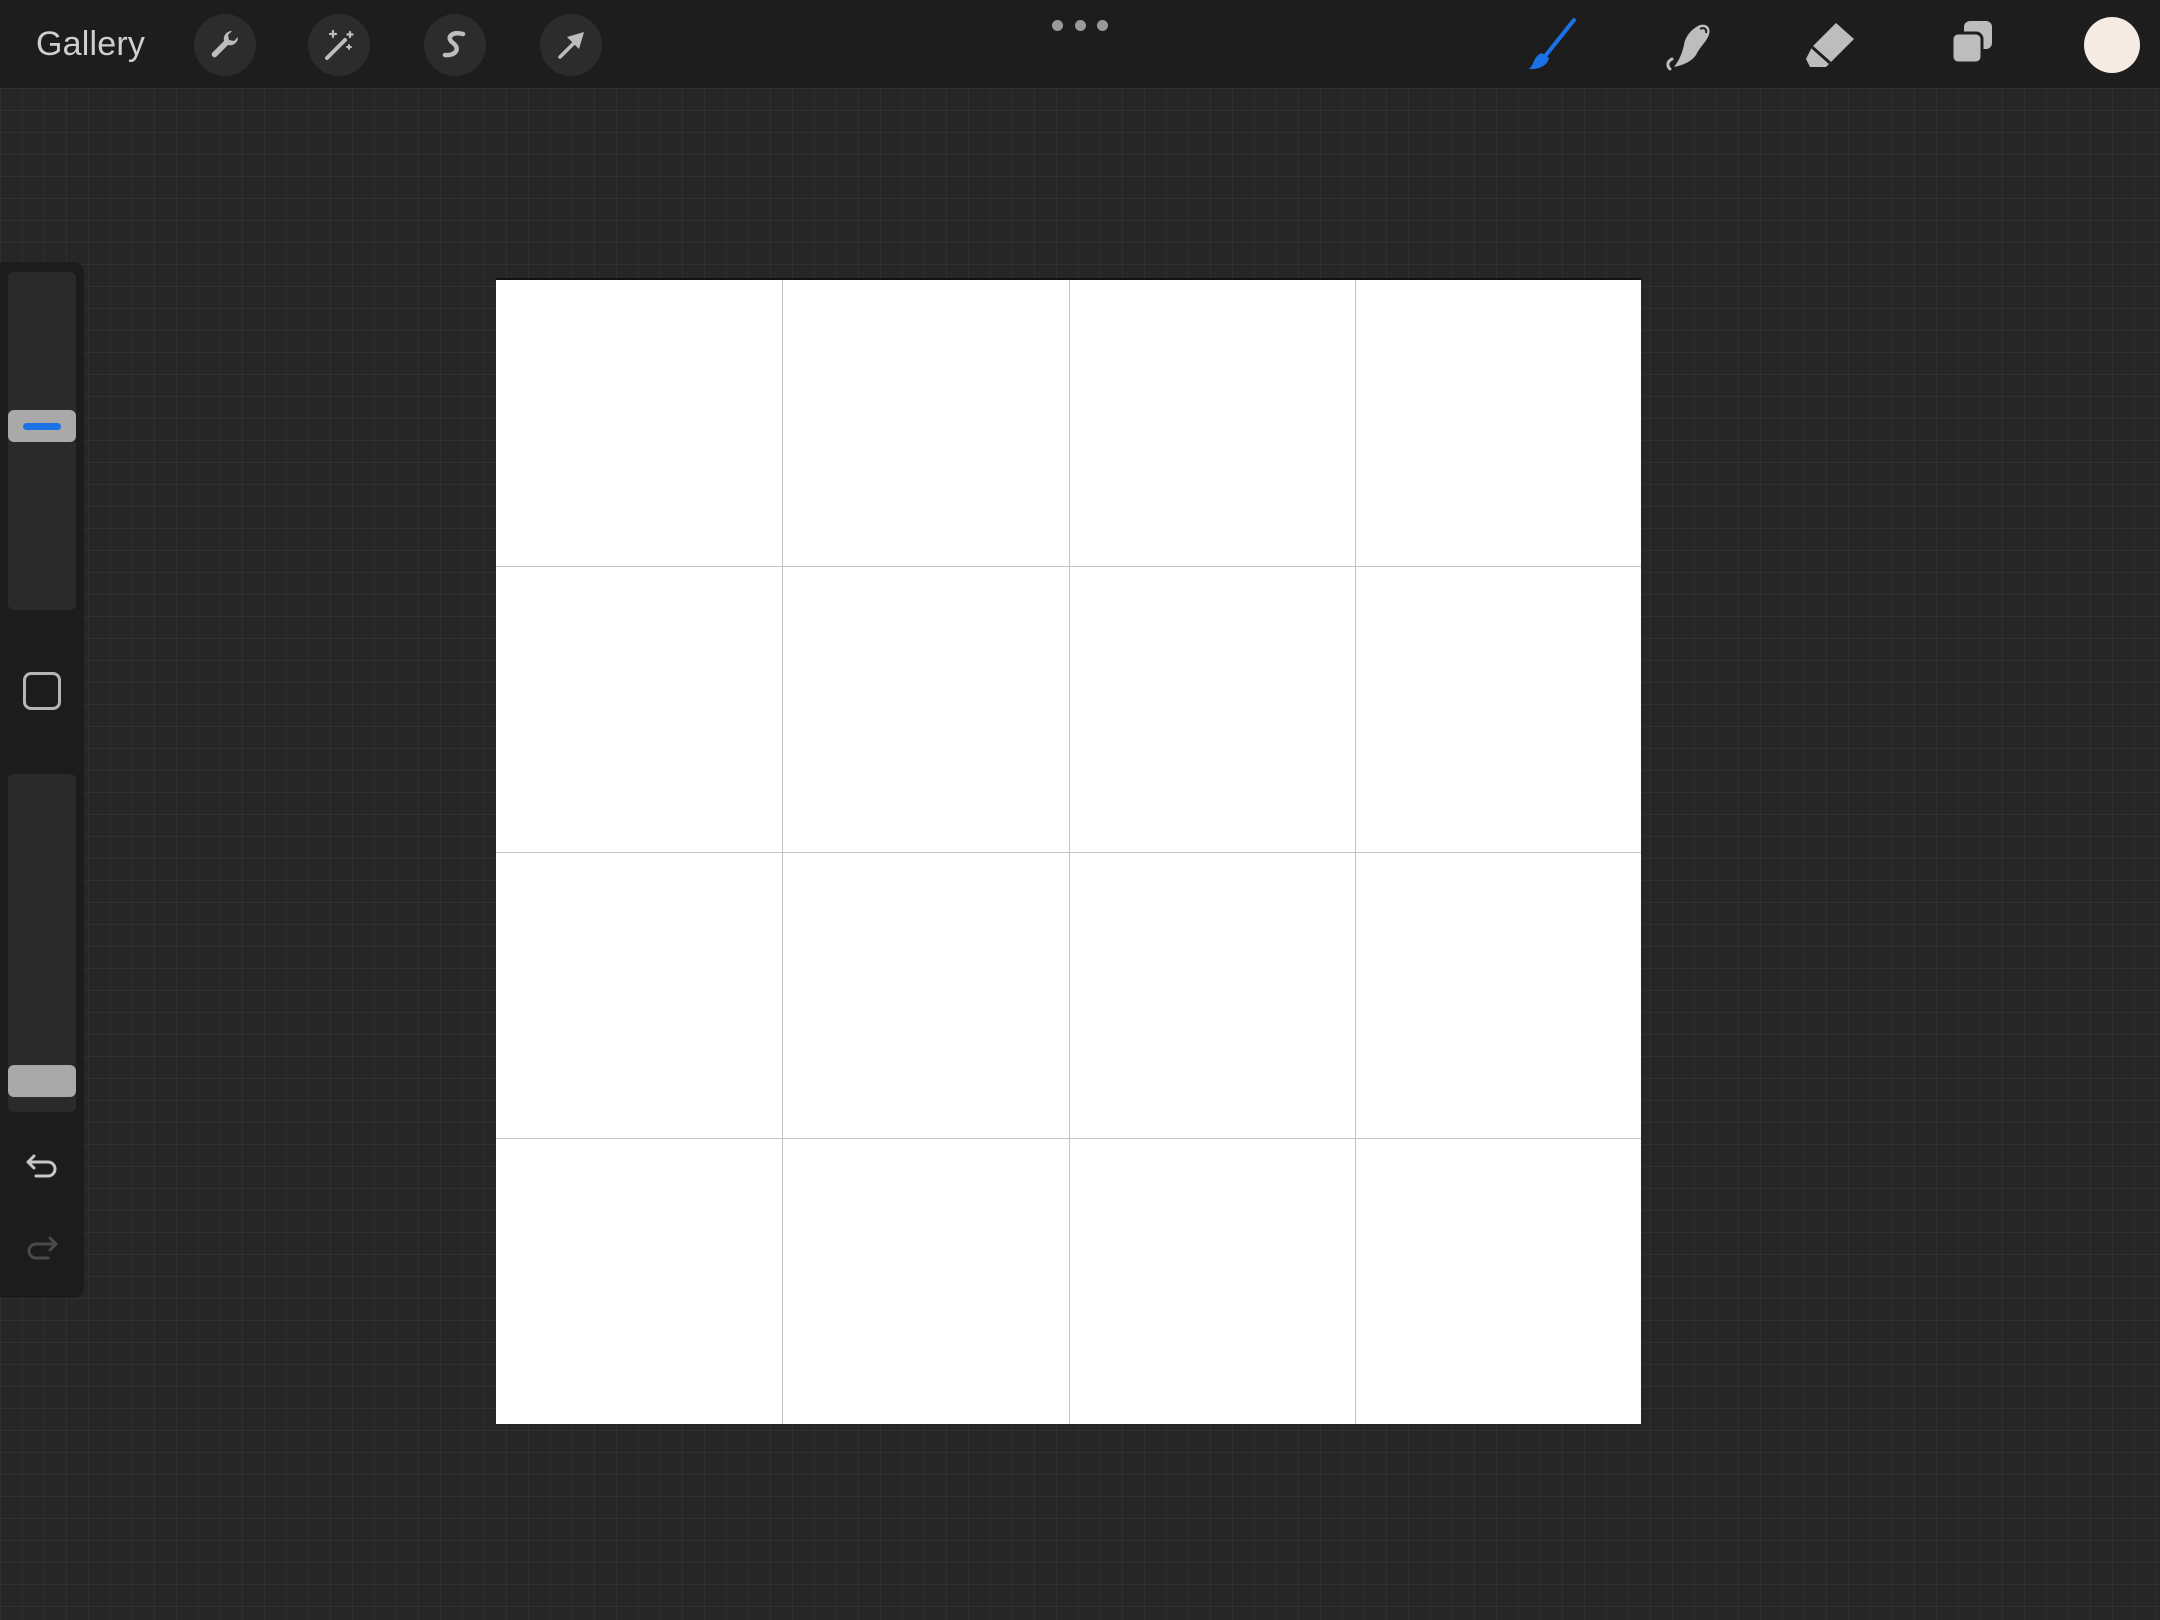 Image resolution: width=2160 pixels, height=1620 pixels. I want to click on more-options-button, so click(1080, 25).